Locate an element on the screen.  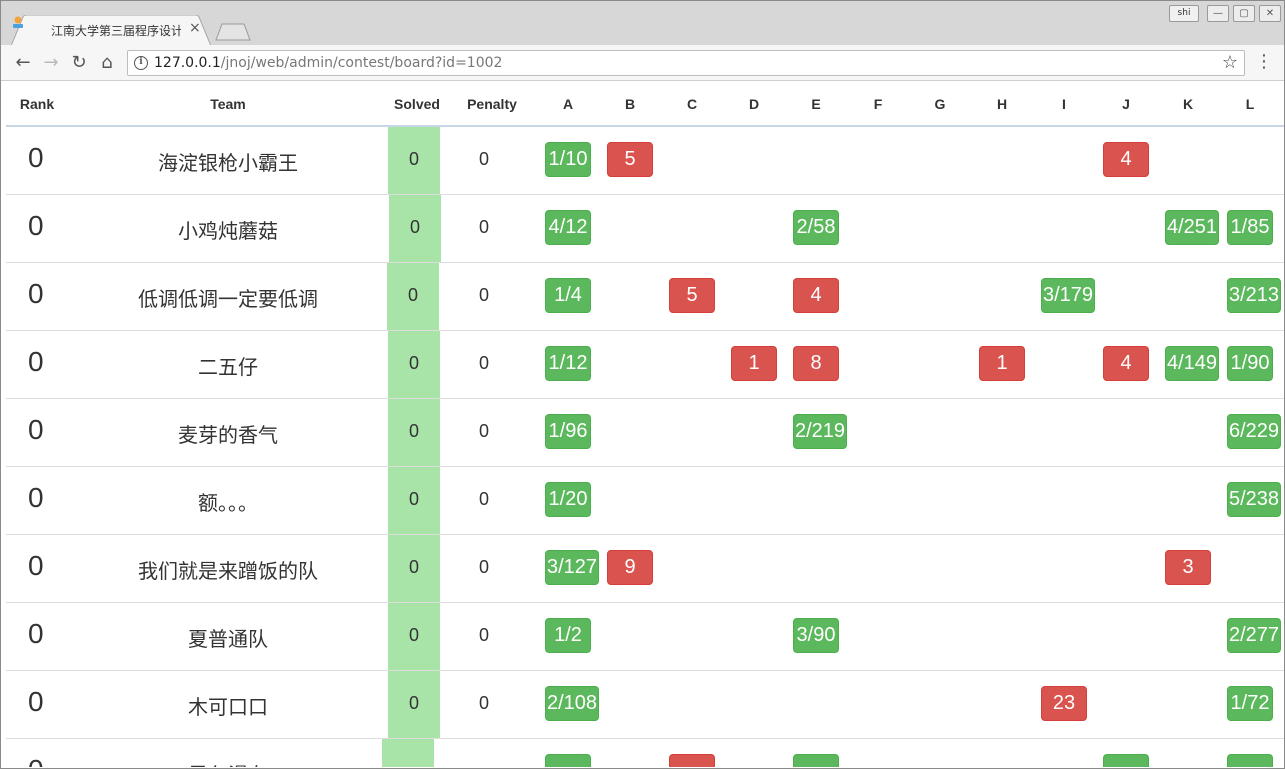
accepted-badge-k: 4/149 is located at coordinates (1192, 363).